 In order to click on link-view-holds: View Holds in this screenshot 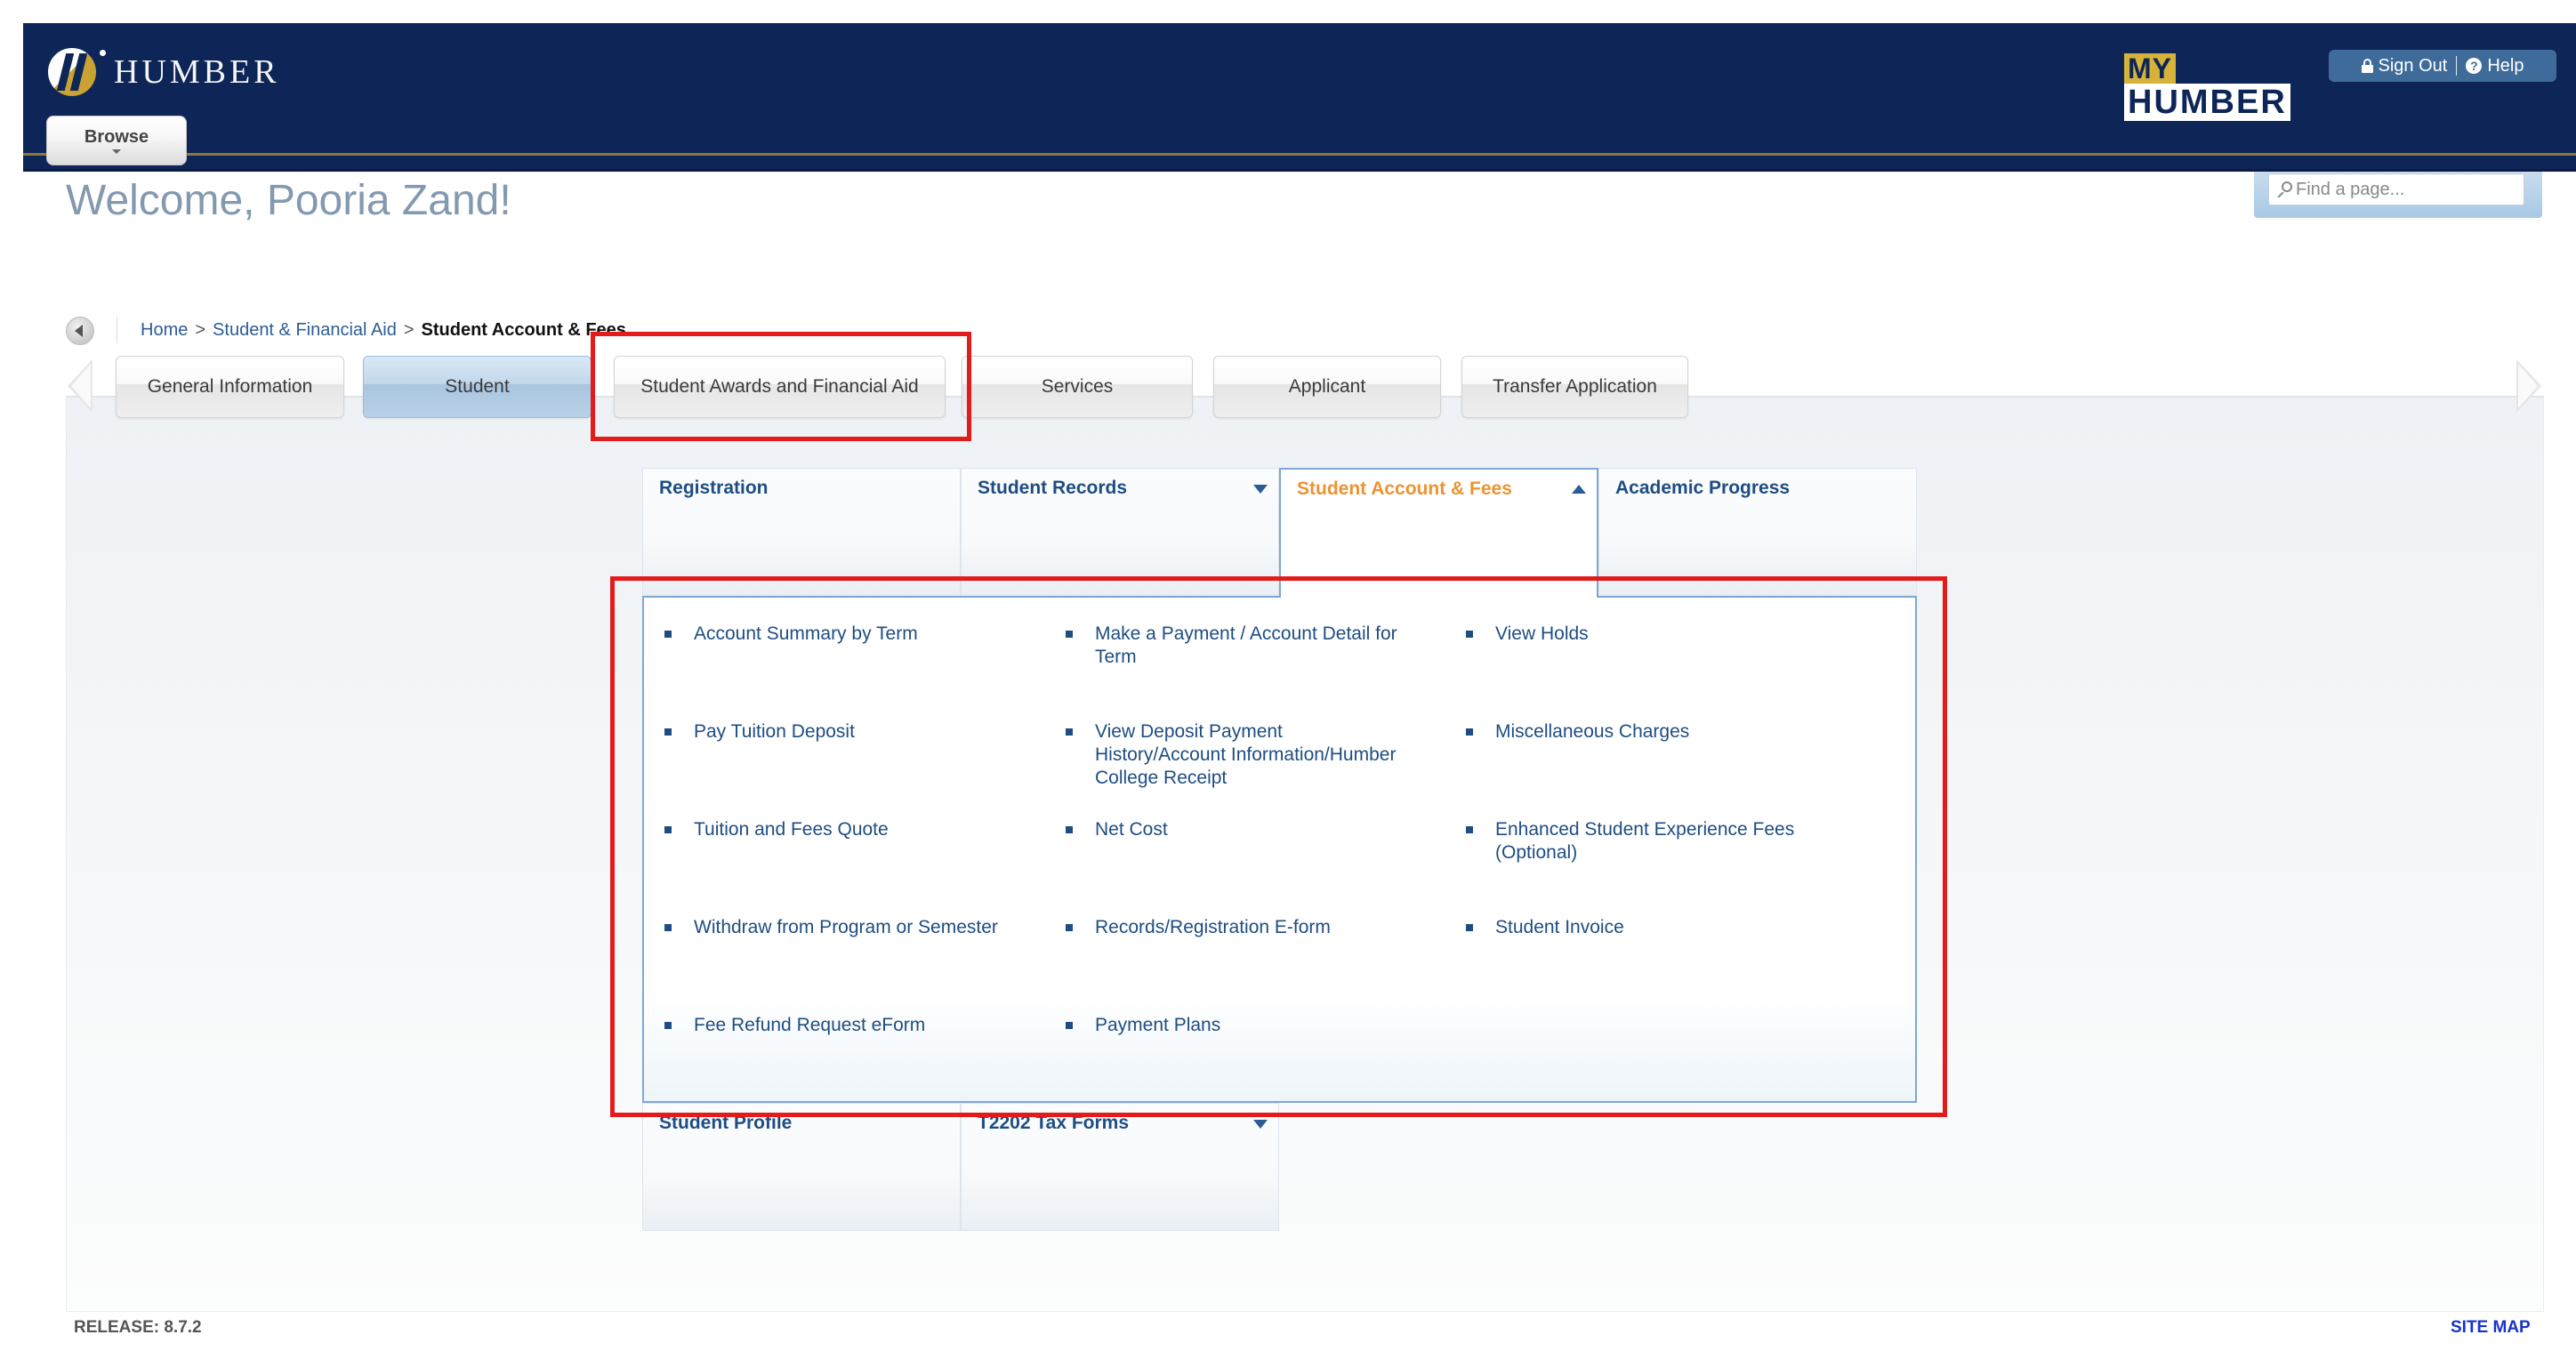, I will do `click(1635, 634)`.